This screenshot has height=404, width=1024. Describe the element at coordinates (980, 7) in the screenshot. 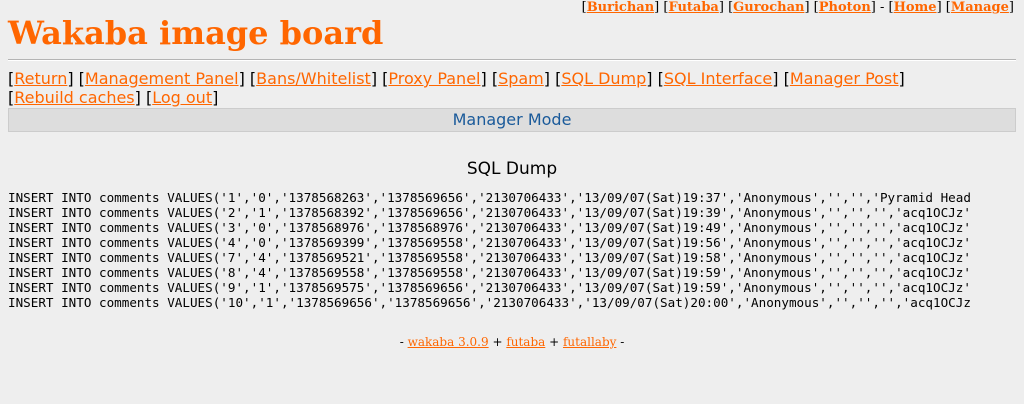

I see `manage-link: Manage` at that location.